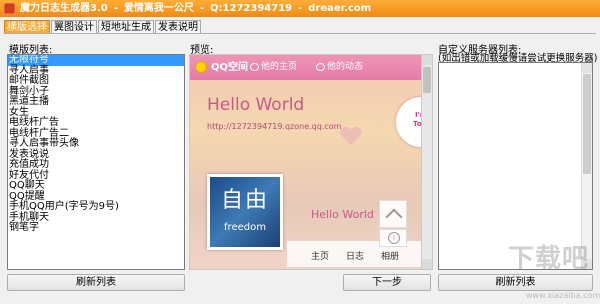 This screenshot has width=600, height=304. I want to click on badge-line1: I'm, so click(417, 115).